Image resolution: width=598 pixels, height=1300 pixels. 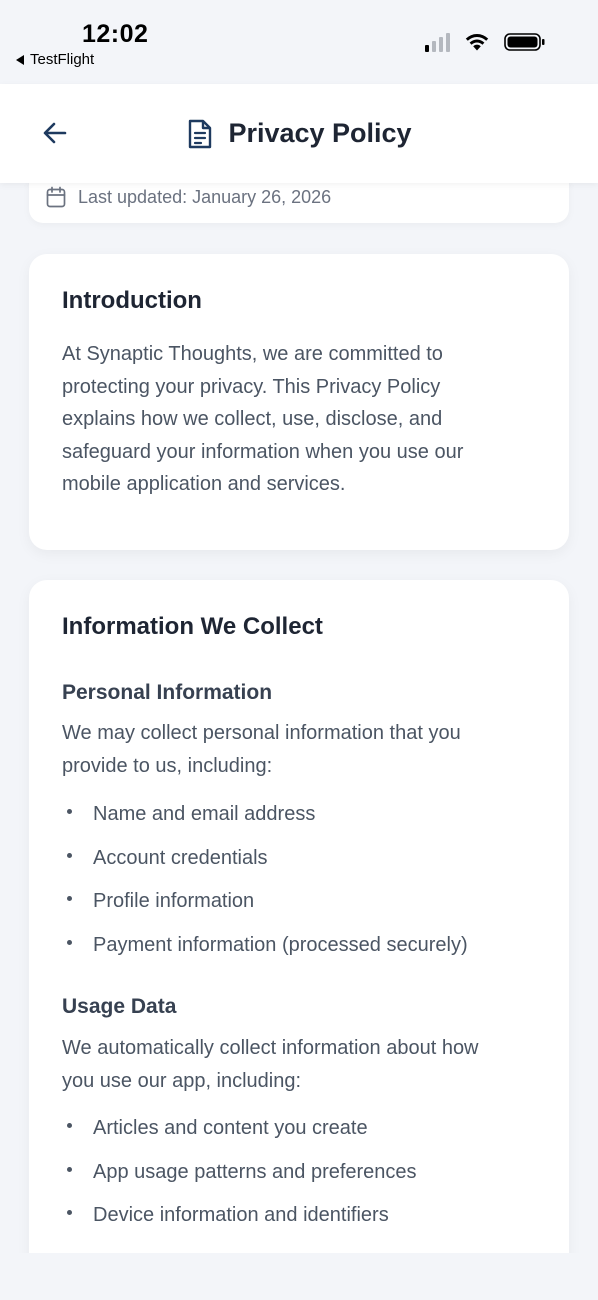 I want to click on app-header: Privacy Policy, so click(x=299, y=133).